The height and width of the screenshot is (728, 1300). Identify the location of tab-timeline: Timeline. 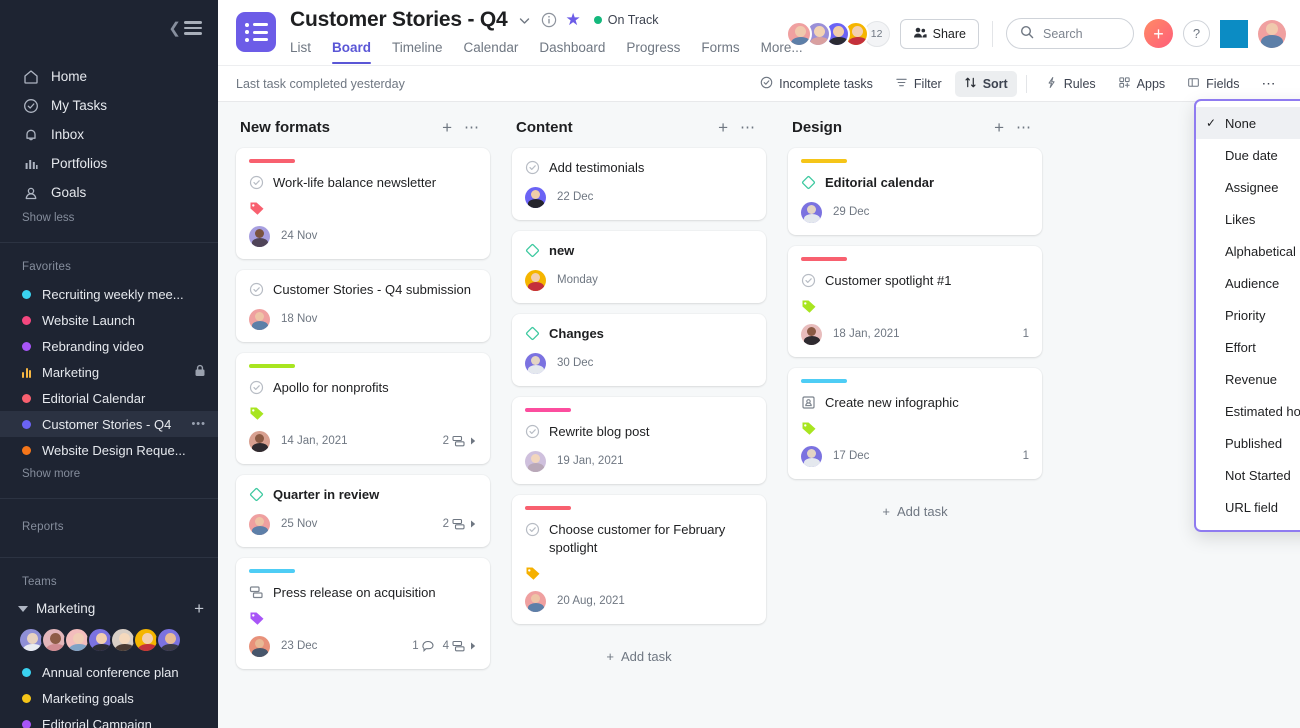
(417, 52).